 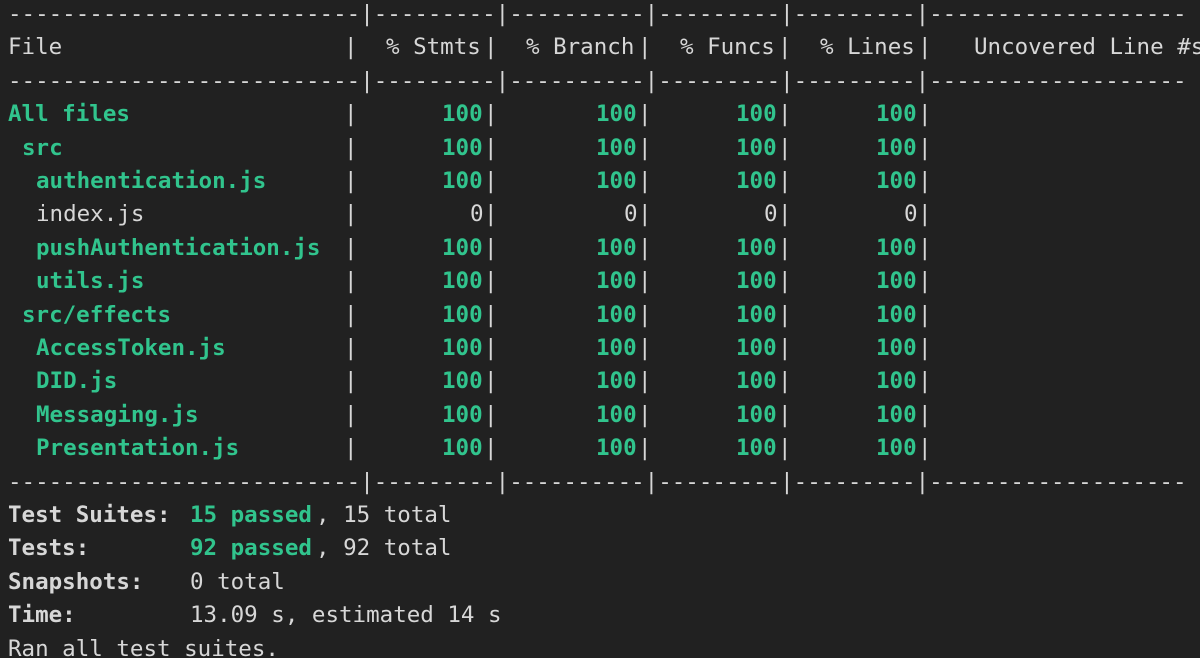 What do you see at coordinates (384, 548) in the screenshot?
I see `summary-tests-total: , 92 total` at bounding box center [384, 548].